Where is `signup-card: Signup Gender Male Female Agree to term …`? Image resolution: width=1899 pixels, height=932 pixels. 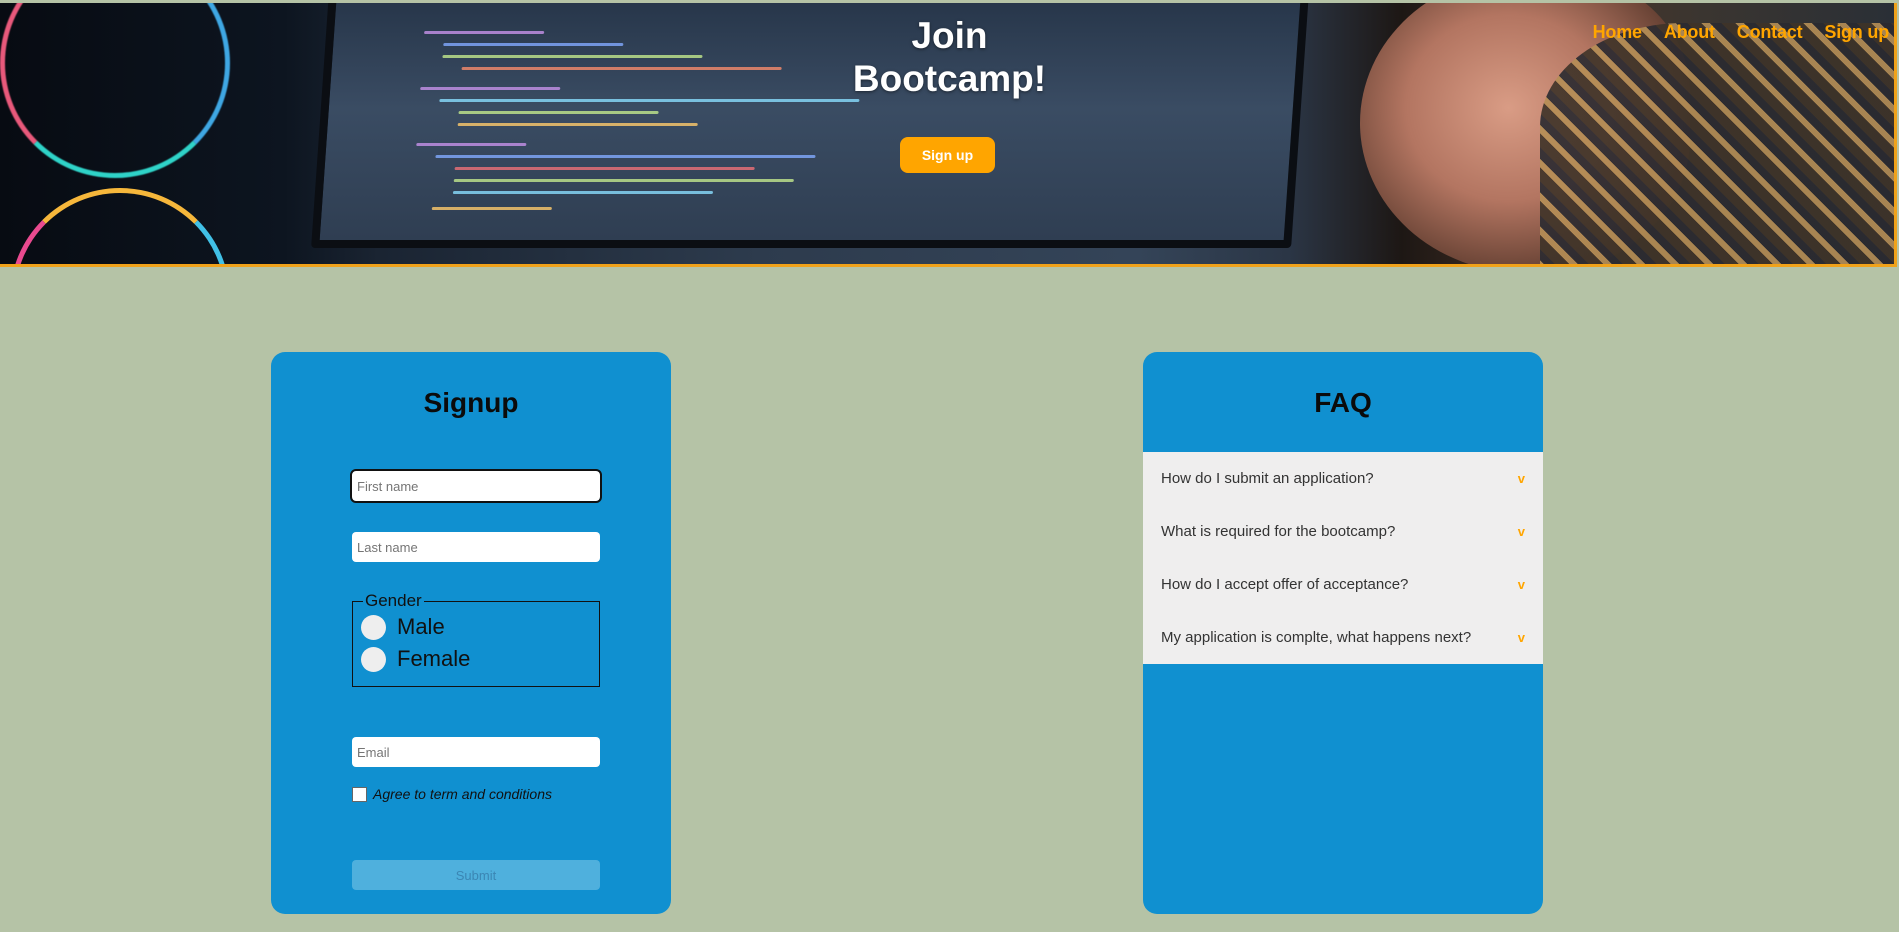 signup-card: Signup Gender Male Female Agree to term … is located at coordinates (471, 633).